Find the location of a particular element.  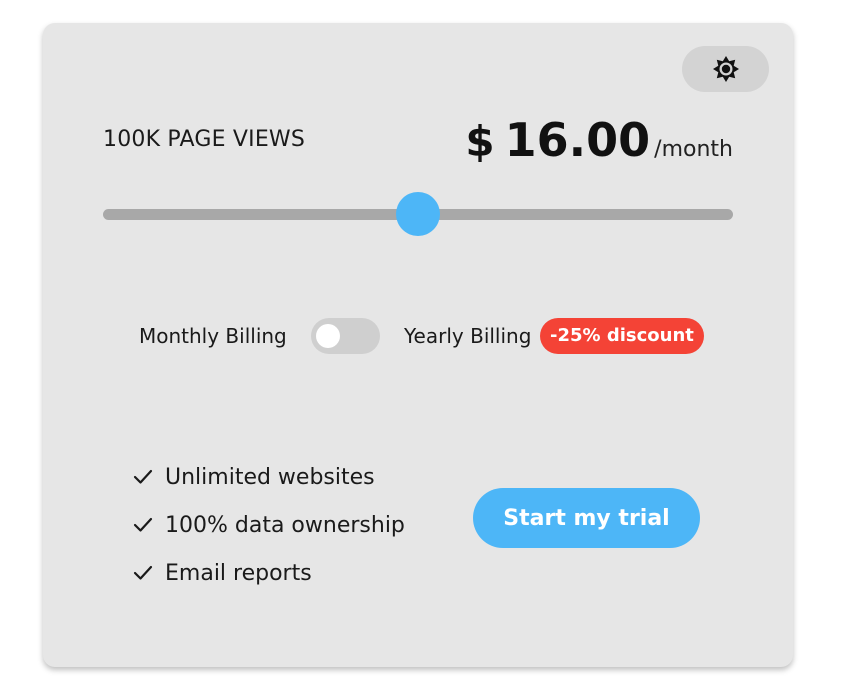

start-trial-button: Start my trial is located at coordinates (586, 518).